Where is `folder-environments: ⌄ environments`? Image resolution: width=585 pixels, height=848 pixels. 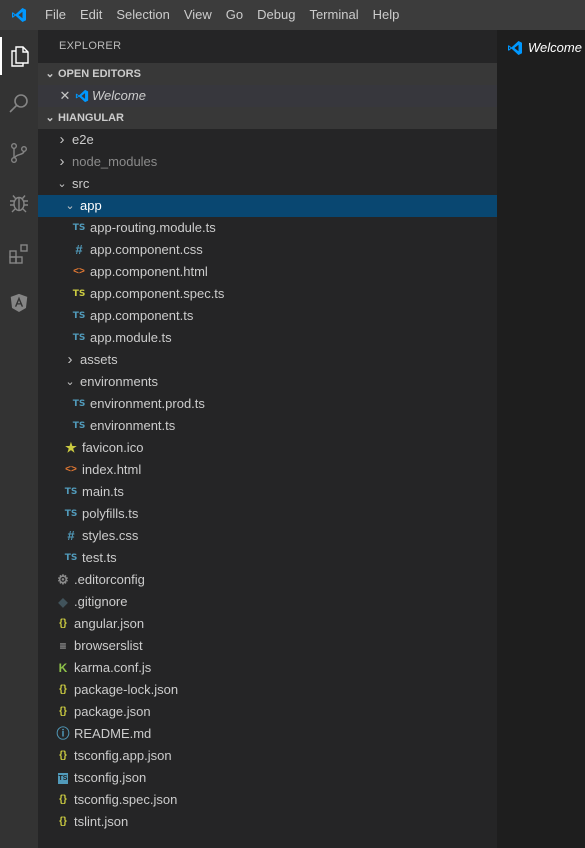 folder-environments: ⌄ environments is located at coordinates (267, 382).